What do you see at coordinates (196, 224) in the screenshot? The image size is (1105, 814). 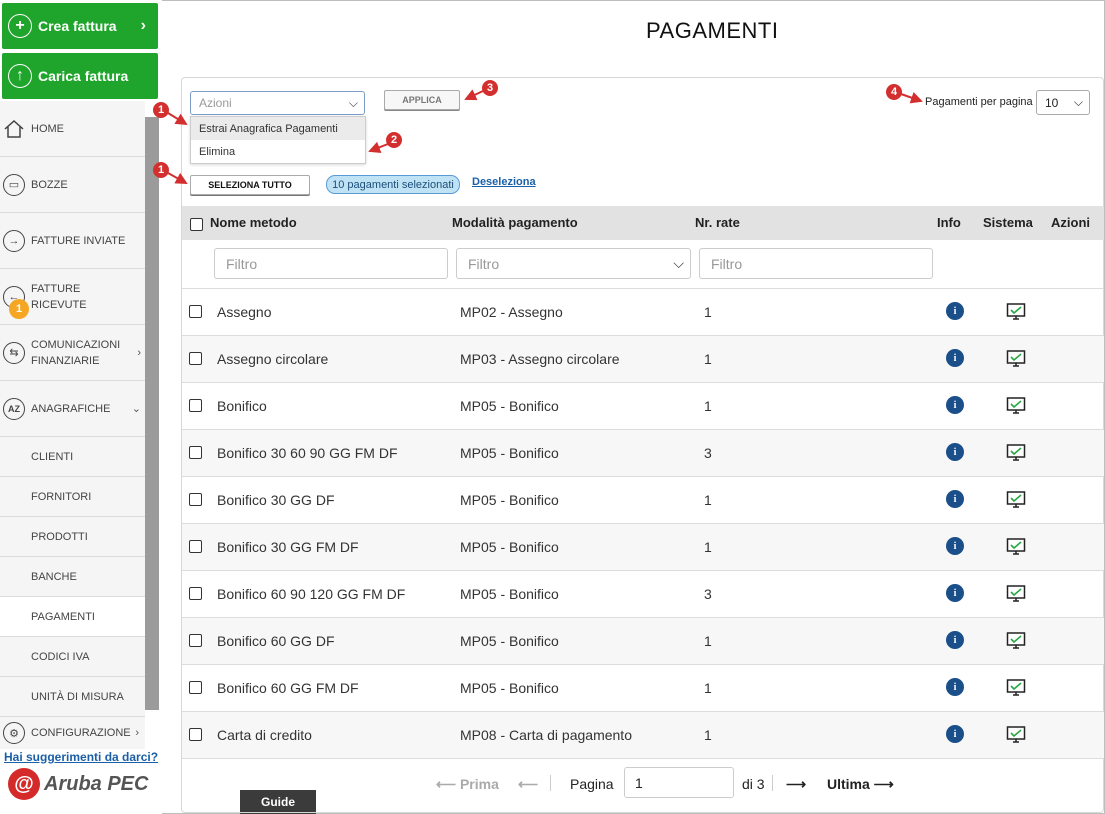 I see `select-all-checkbox` at bounding box center [196, 224].